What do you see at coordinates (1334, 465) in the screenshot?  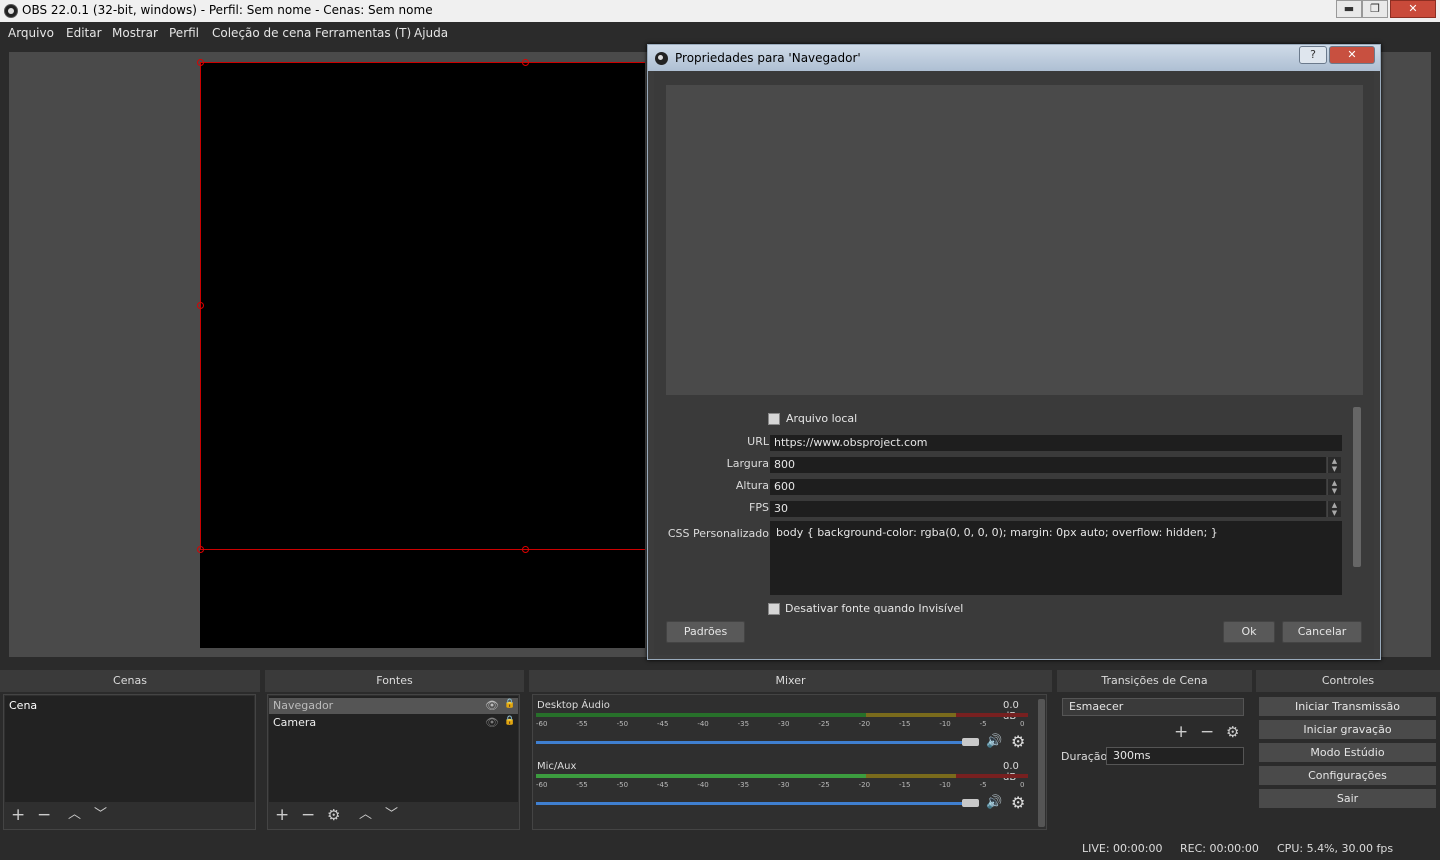 I see `width-spinner: ▲ ▼` at bounding box center [1334, 465].